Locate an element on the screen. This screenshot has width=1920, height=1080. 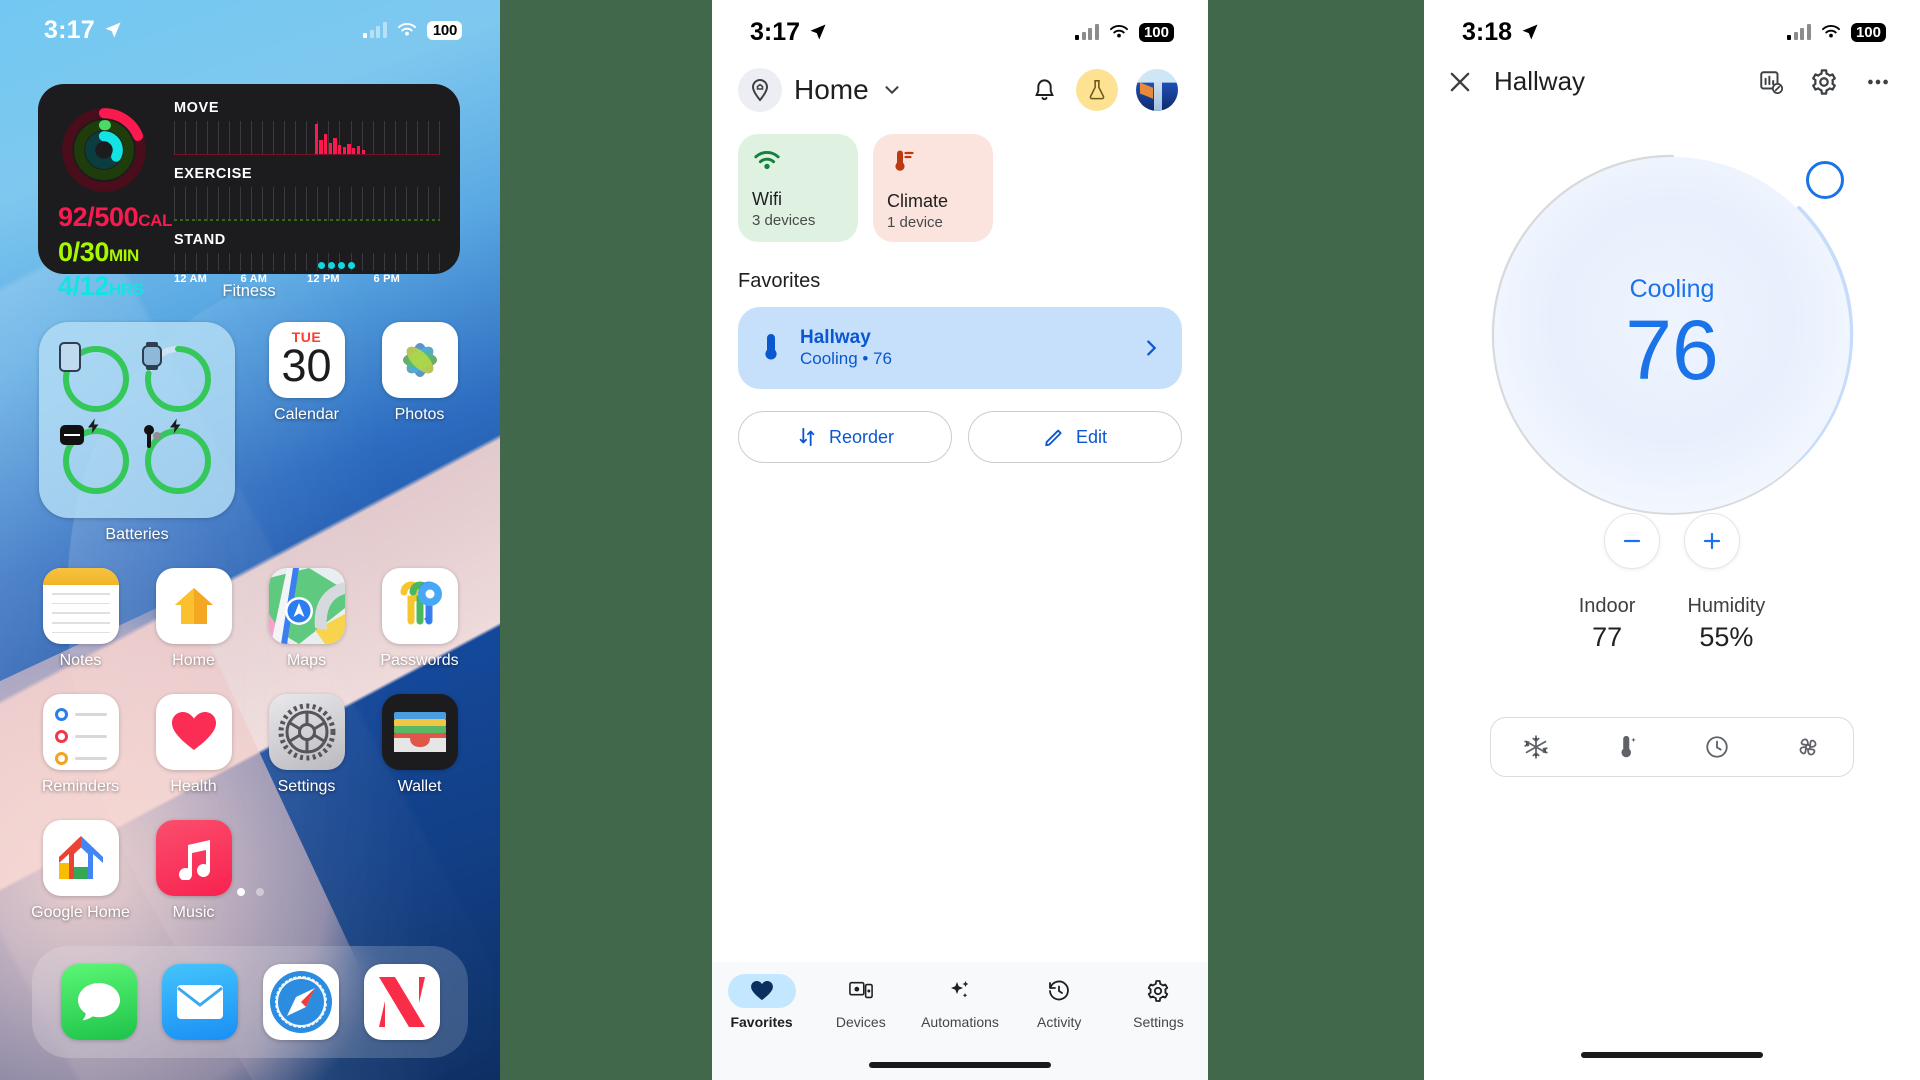
app-home: Home is located at coordinates (193, 619).